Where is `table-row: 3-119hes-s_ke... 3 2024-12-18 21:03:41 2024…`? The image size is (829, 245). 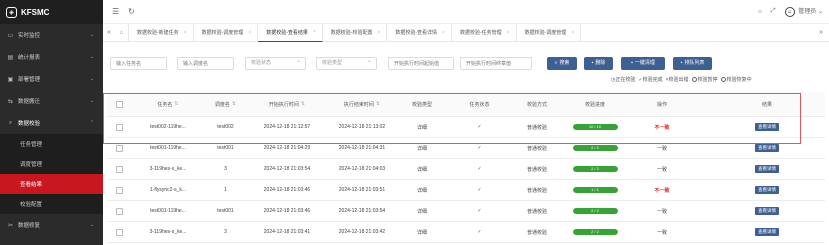
table-row: 3-119hes-s_ke... 3 2024-12-18 21:03:41 2024… is located at coordinates (466, 232).